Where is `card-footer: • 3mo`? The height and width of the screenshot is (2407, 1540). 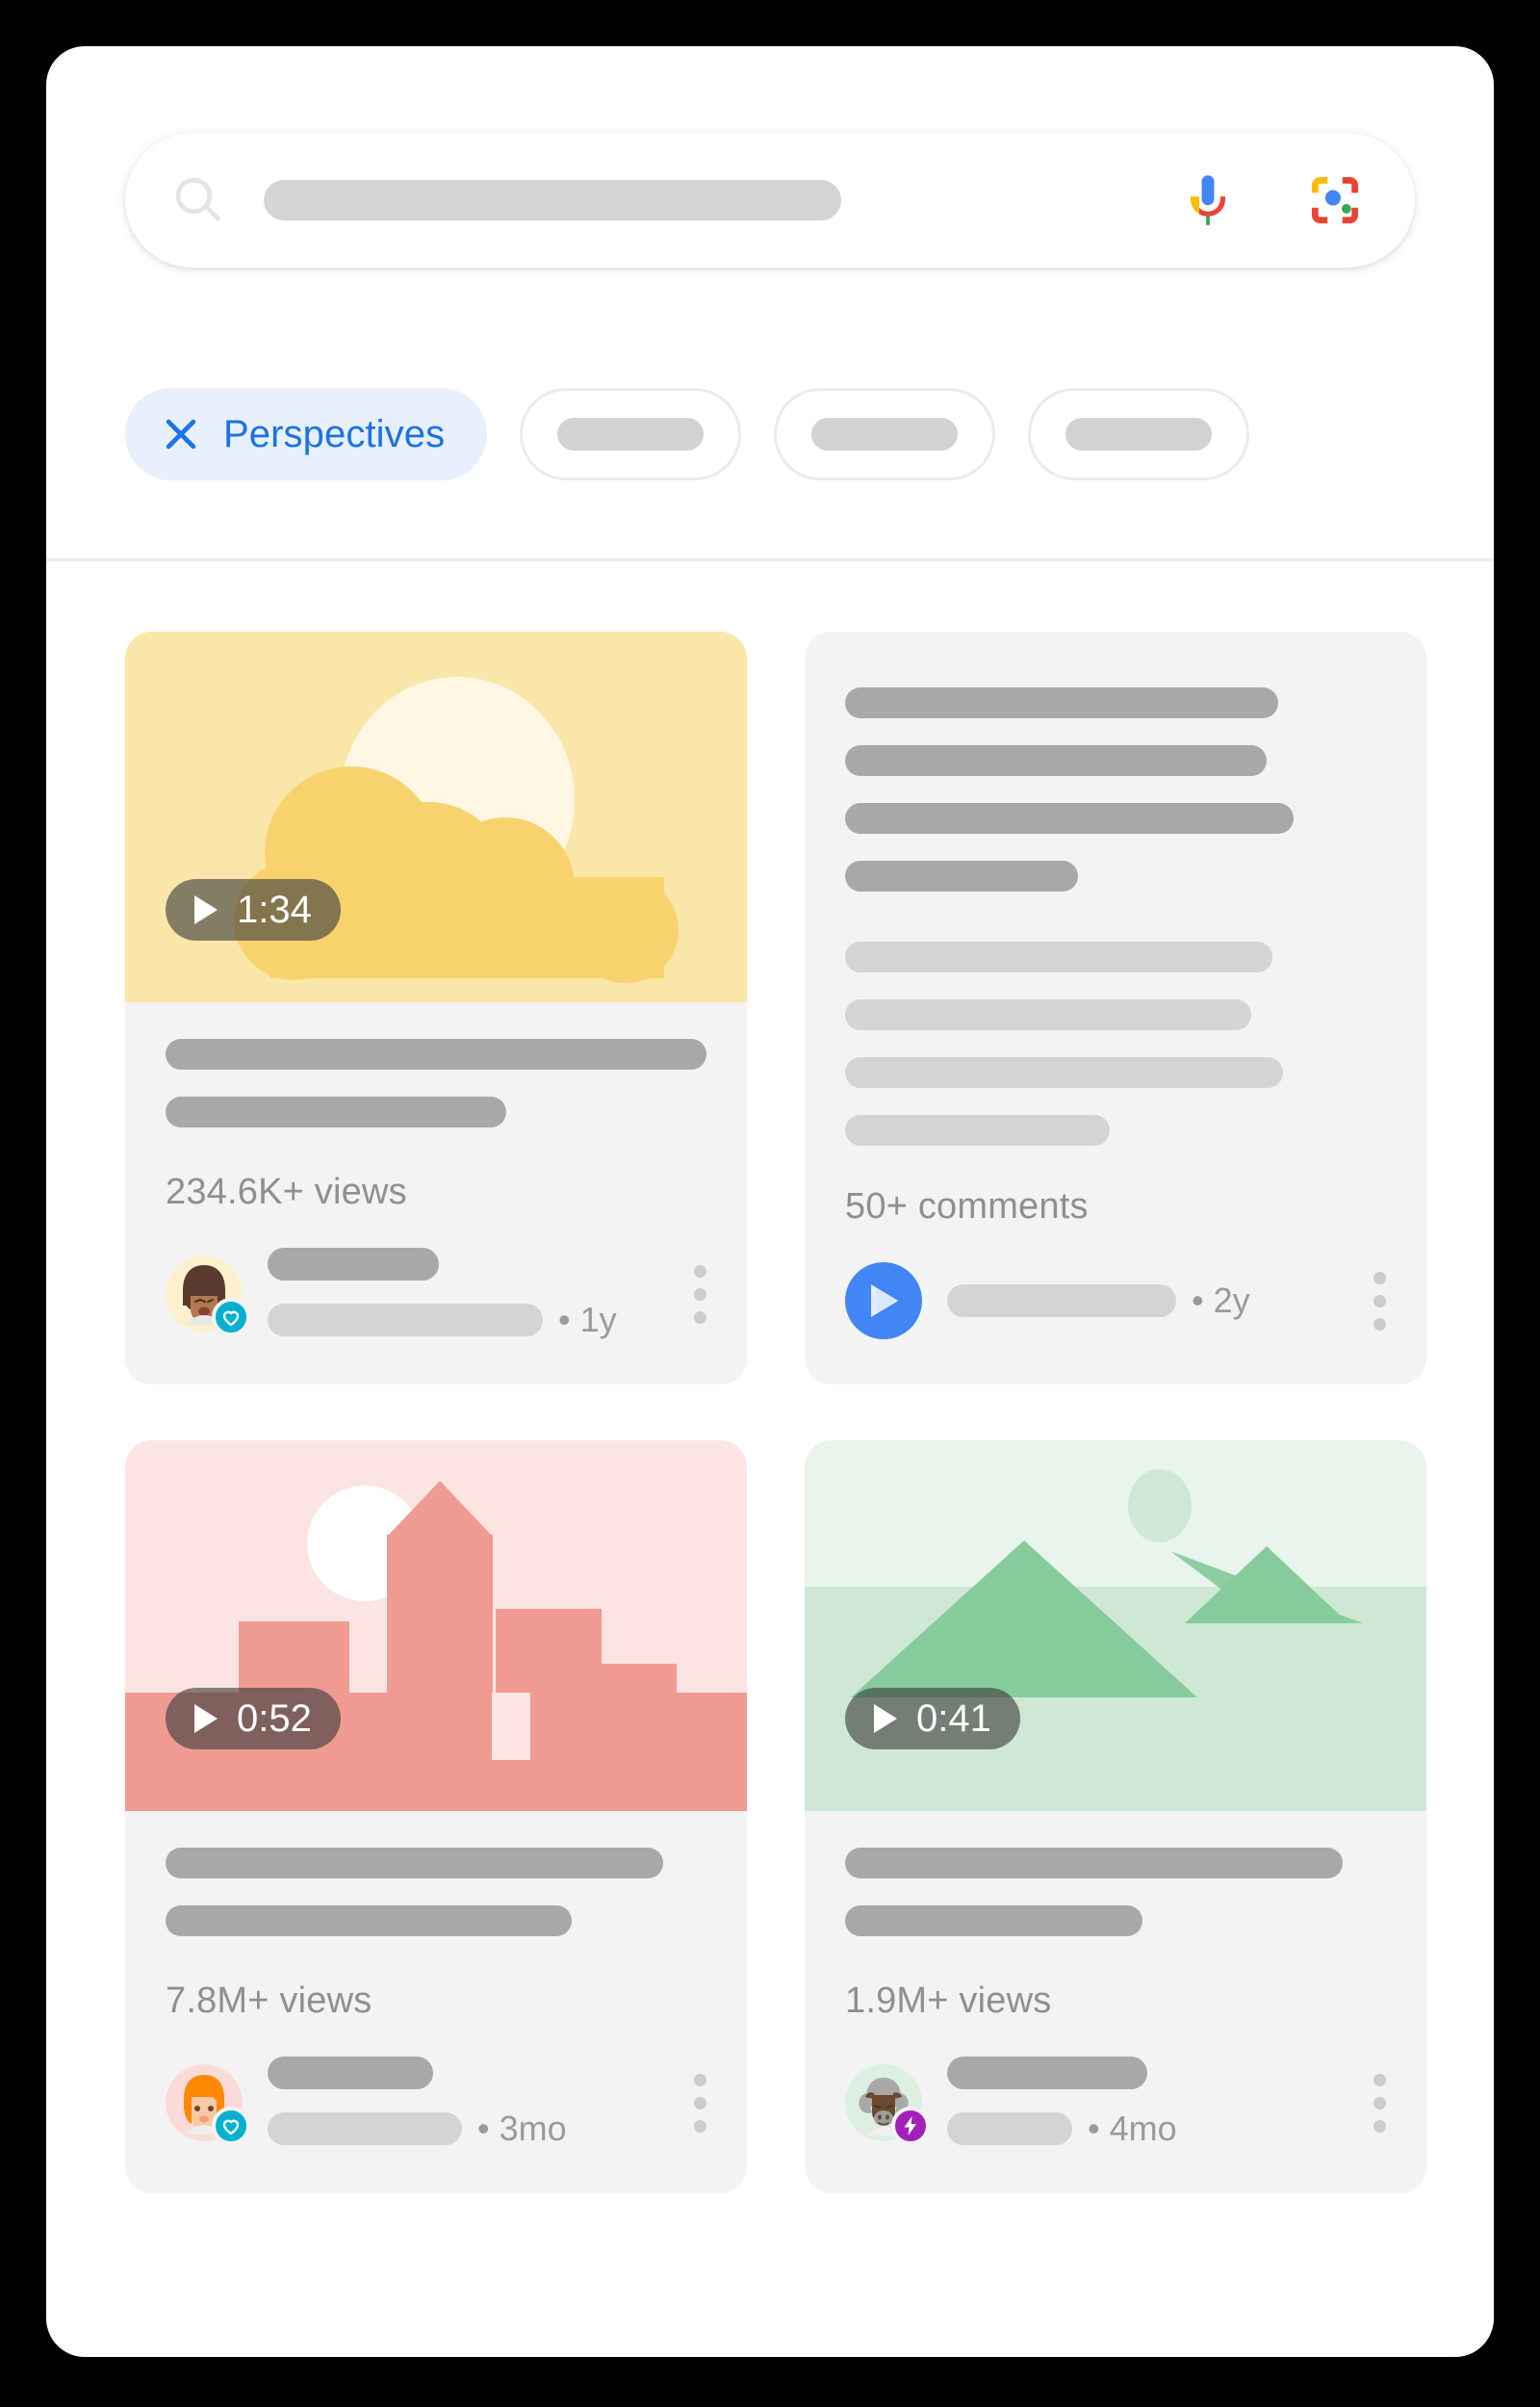
card-footer: • 3mo is located at coordinates (436, 2107).